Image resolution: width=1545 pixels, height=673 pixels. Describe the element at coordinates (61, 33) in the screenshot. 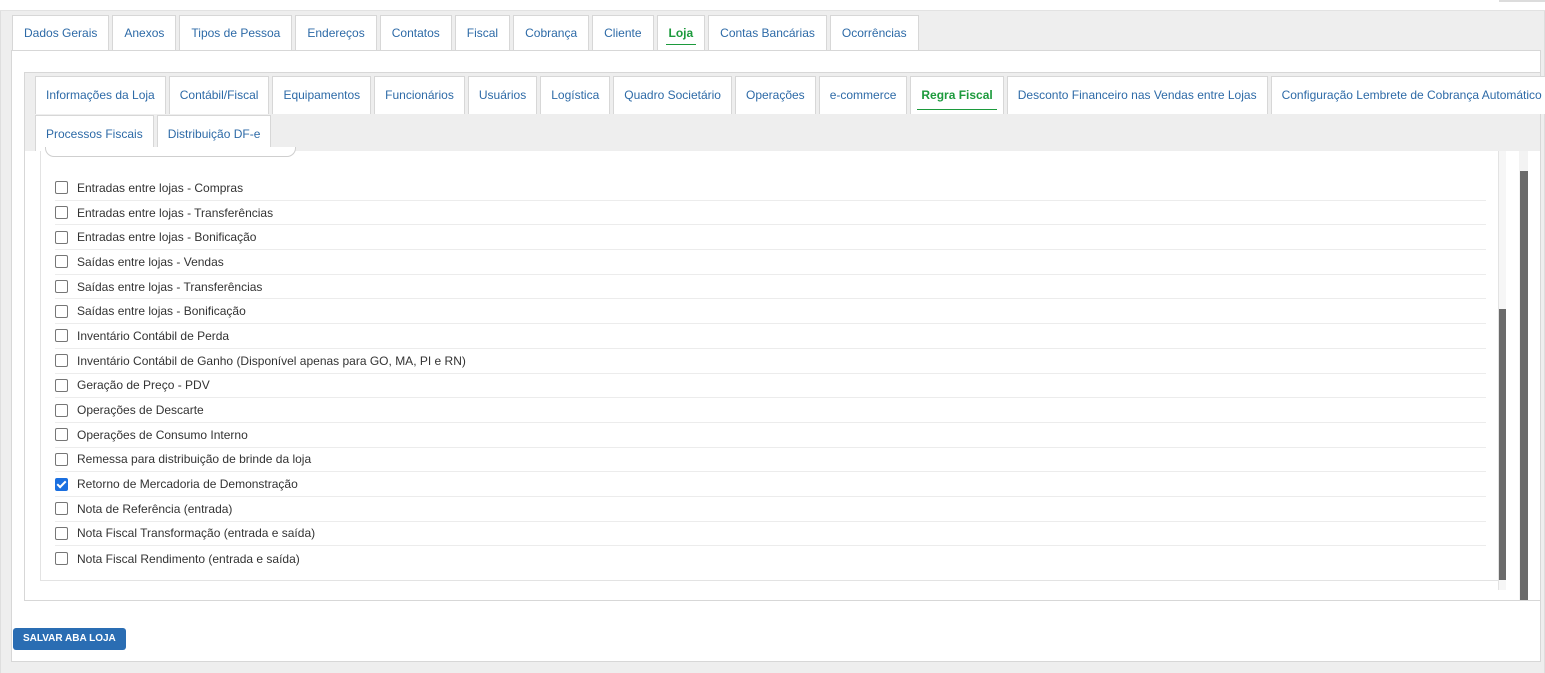

I see `tab-dados-gerais: Dados Gerais` at that location.